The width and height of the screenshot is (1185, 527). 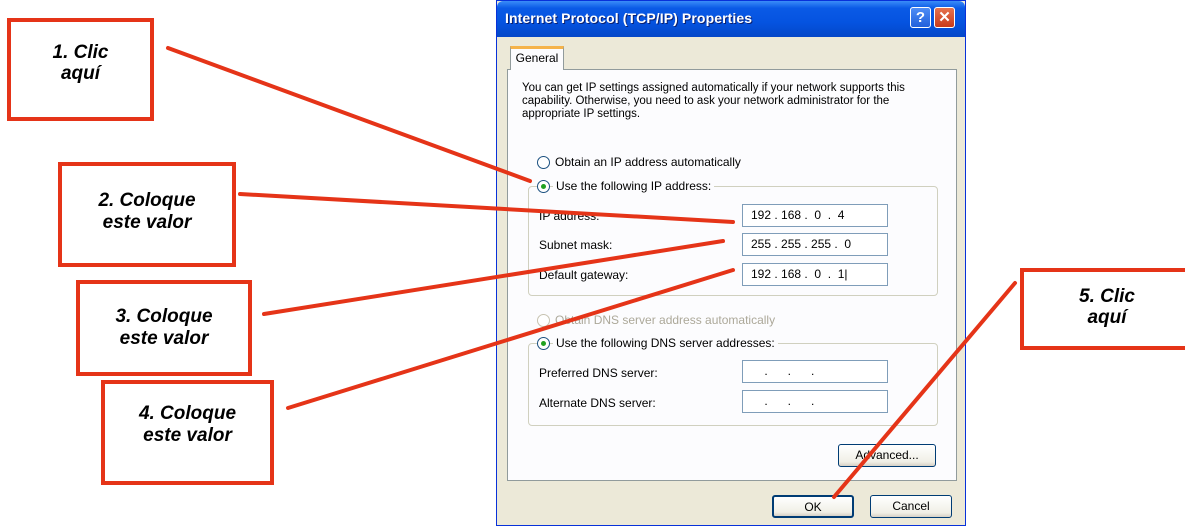 I want to click on callout-step-5: 5. Clic aquí, so click(x=1102, y=309).